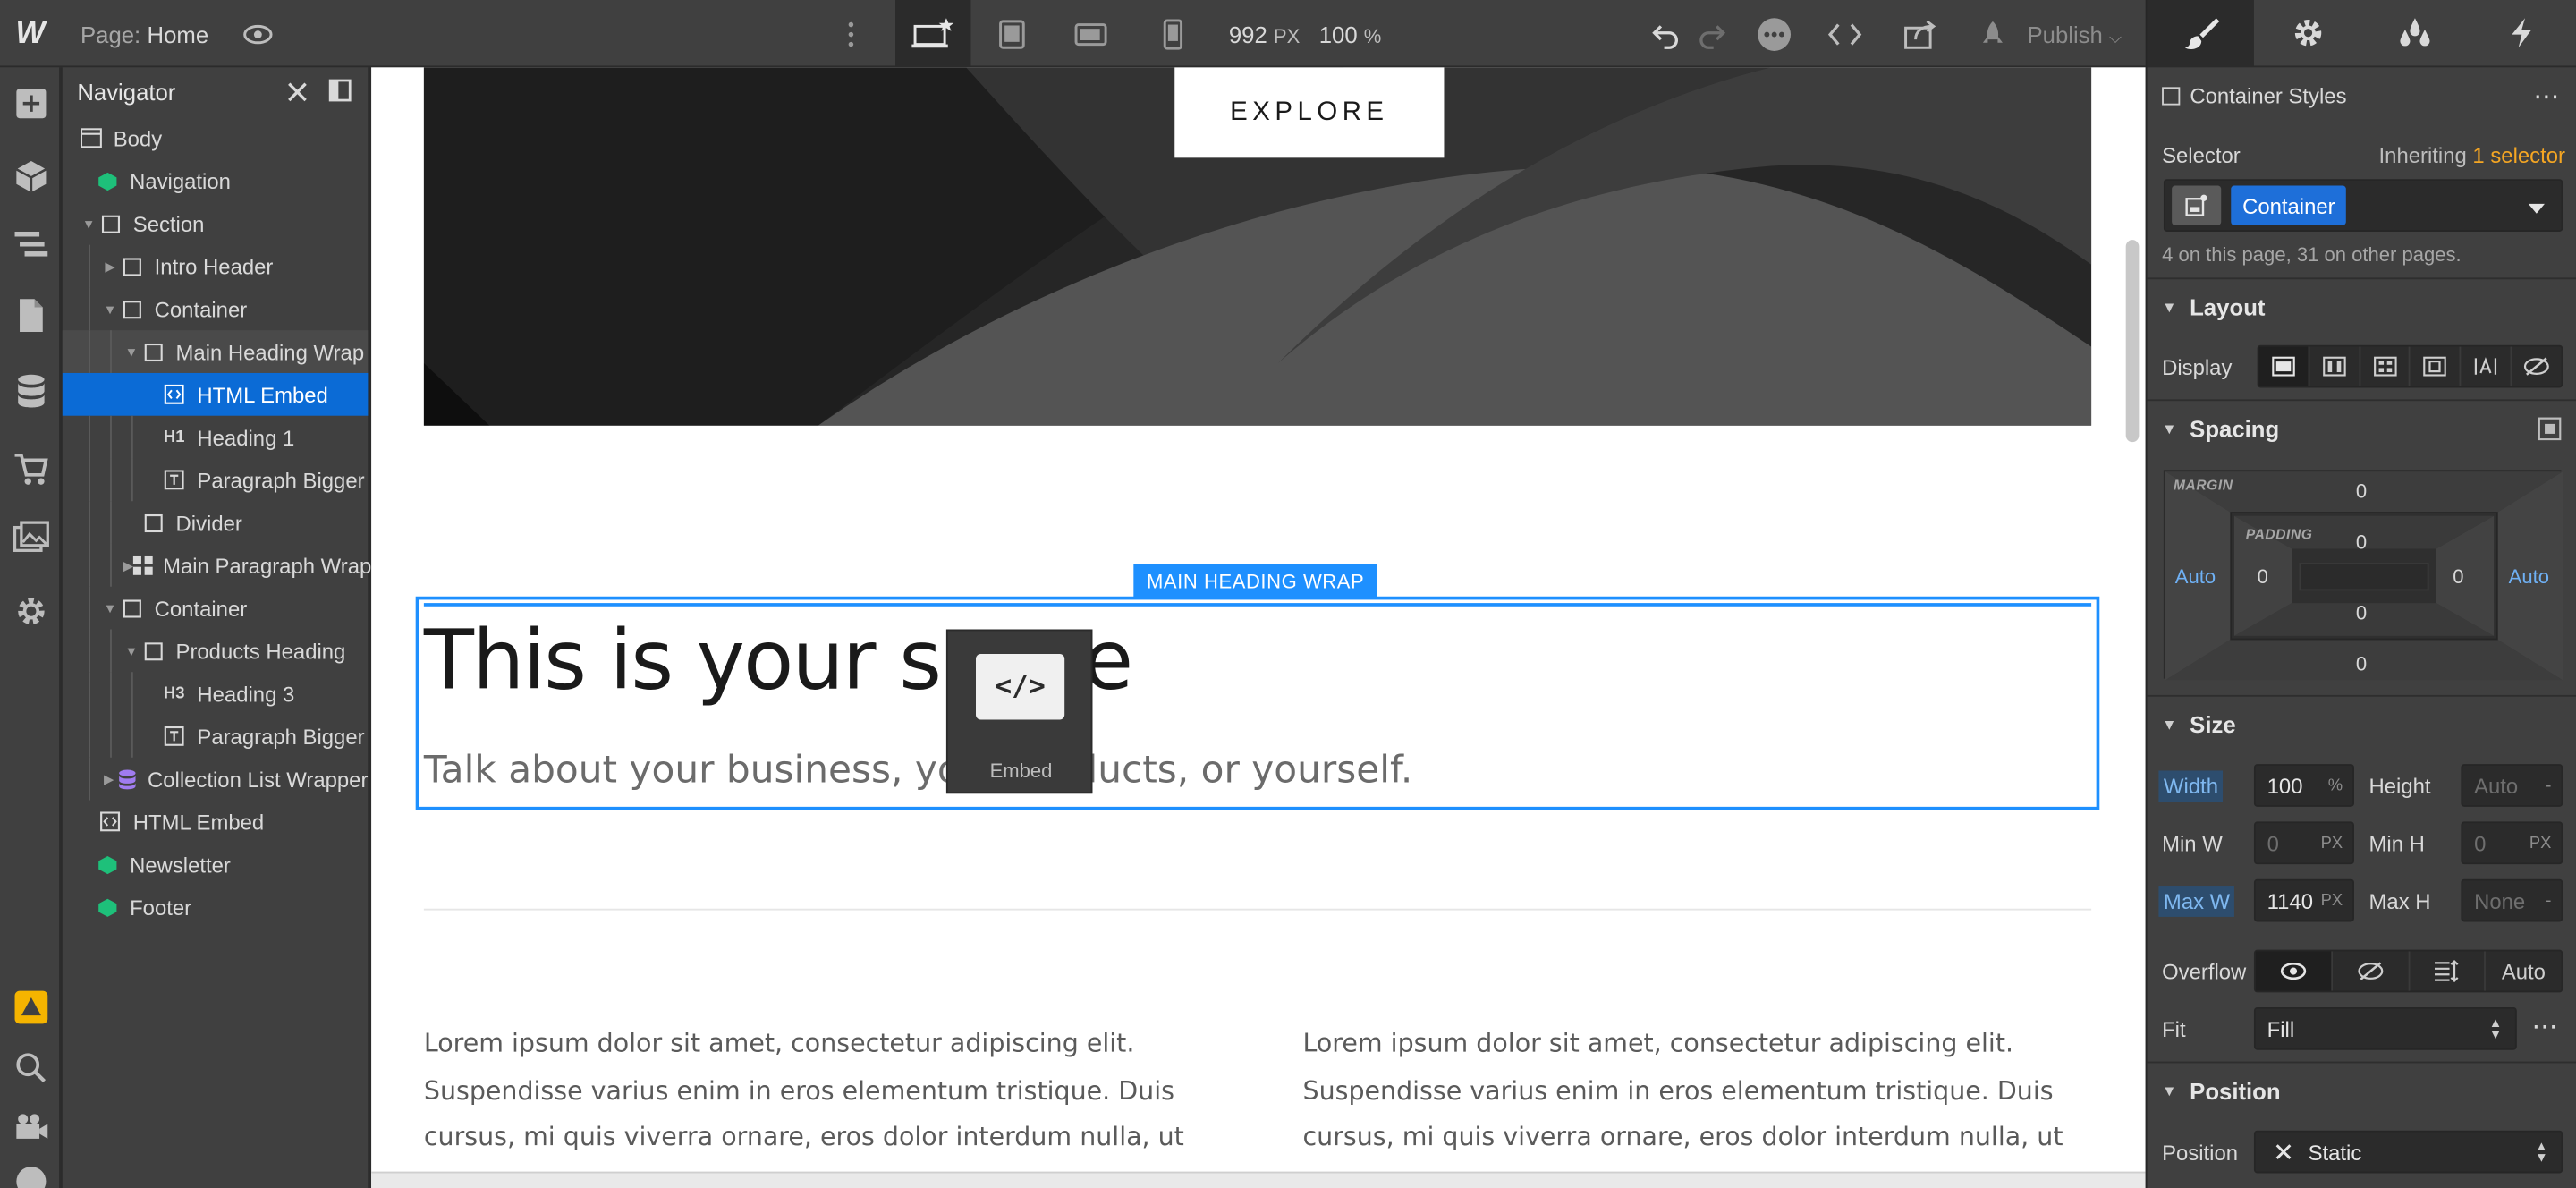 The height and width of the screenshot is (1188, 2576). Describe the element at coordinates (2200, 1153) in the screenshot. I see `position-label: Position` at that location.